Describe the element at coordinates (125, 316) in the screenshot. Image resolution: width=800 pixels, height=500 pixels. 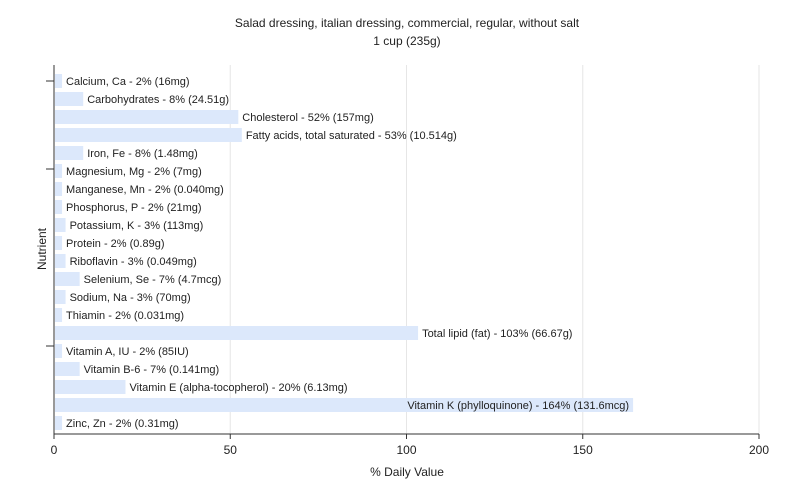
I see `bar-label: Thiamin - 2% (0.031mg)` at that location.